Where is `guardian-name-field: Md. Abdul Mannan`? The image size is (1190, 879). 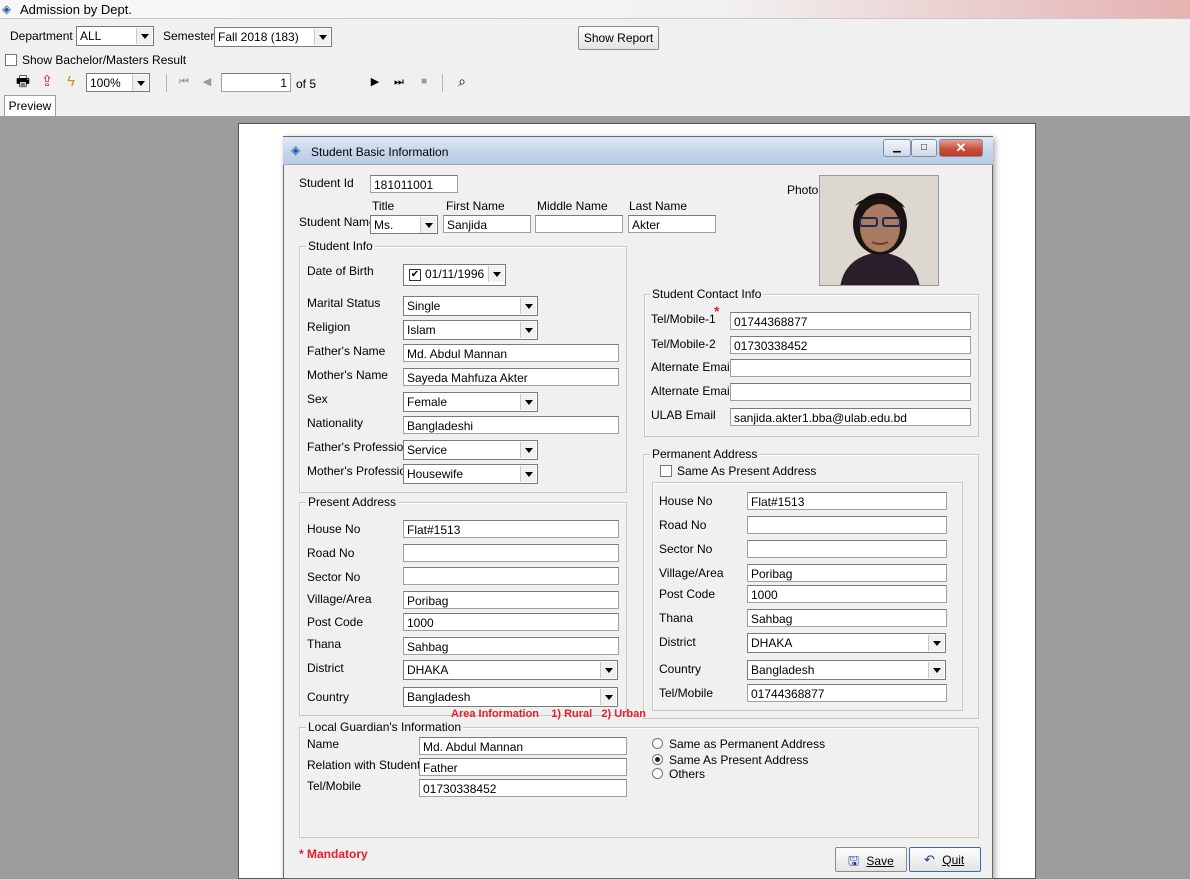
guardian-name-field: Md. Abdul Mannan is located at coordinates (523, 746).